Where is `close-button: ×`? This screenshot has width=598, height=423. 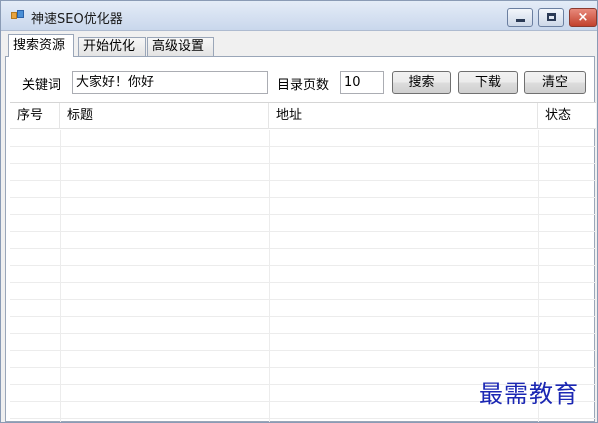
close-button: × is located at coordinates (583, 17).